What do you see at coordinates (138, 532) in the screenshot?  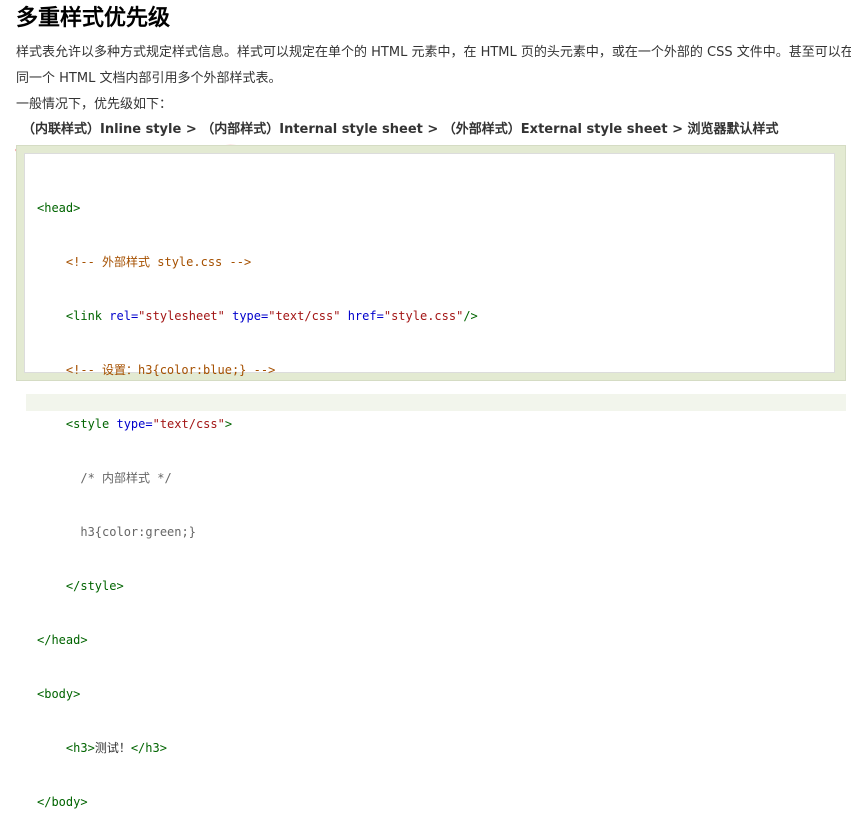 I see `code-line: h3{color:green;}` at bounding box center [138, 532].